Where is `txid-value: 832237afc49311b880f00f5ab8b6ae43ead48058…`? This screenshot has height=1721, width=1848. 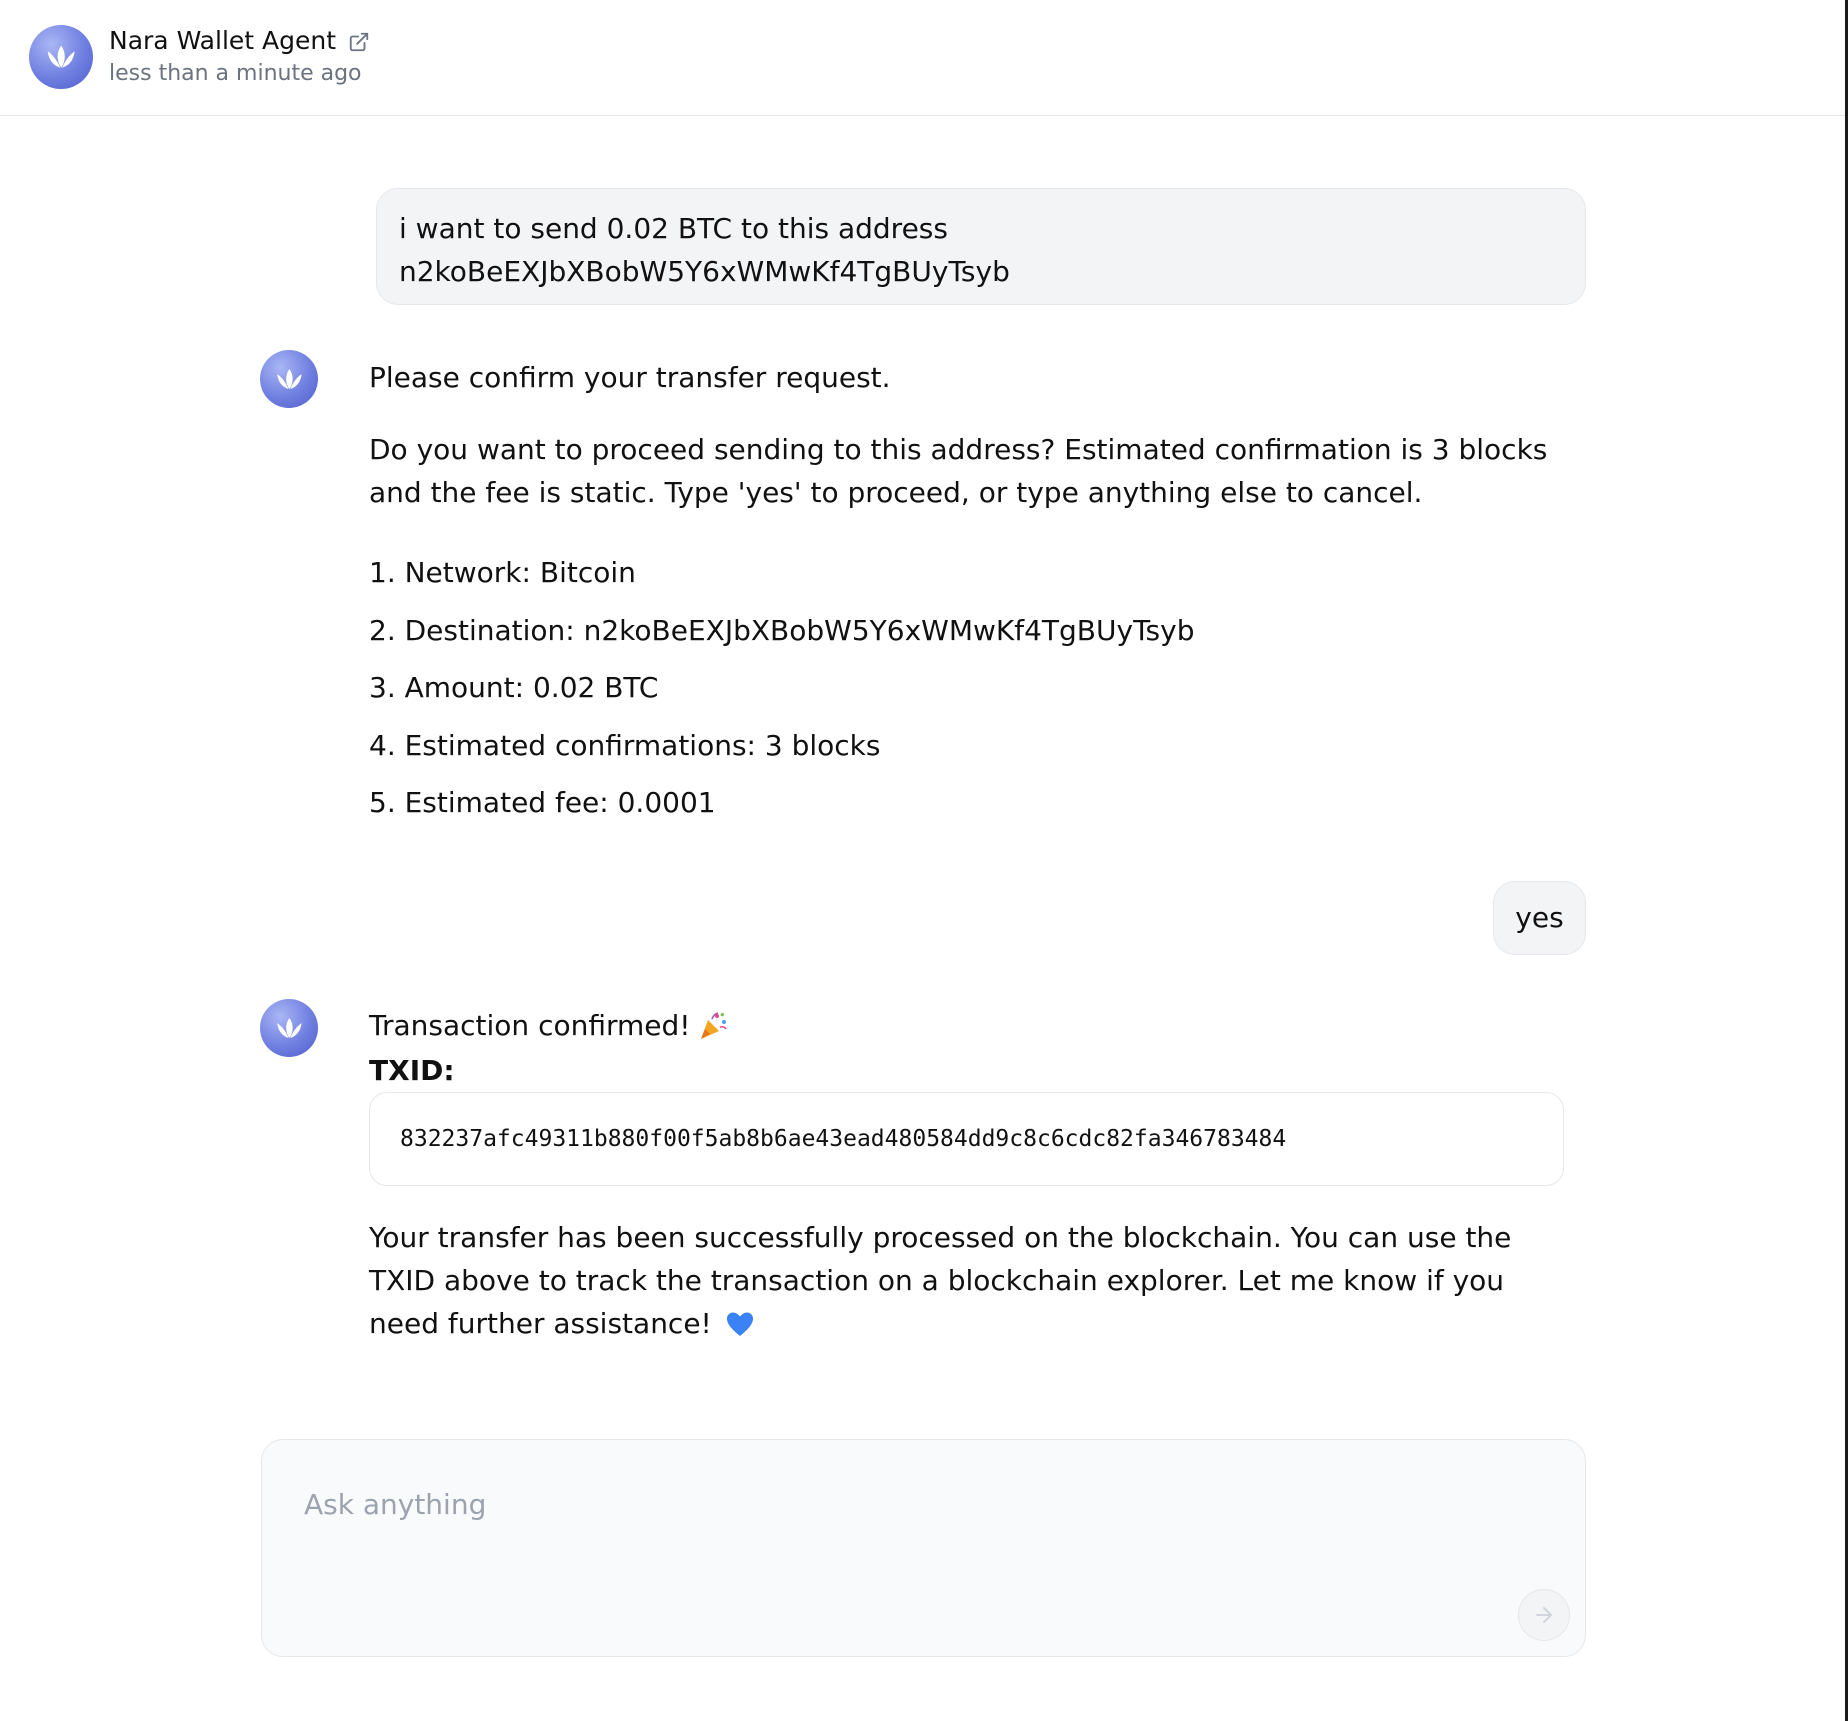 txid-value: 832237afc49311b880f00f5ab8b6ae43ead48058… is located at coordinates (843, 1139).